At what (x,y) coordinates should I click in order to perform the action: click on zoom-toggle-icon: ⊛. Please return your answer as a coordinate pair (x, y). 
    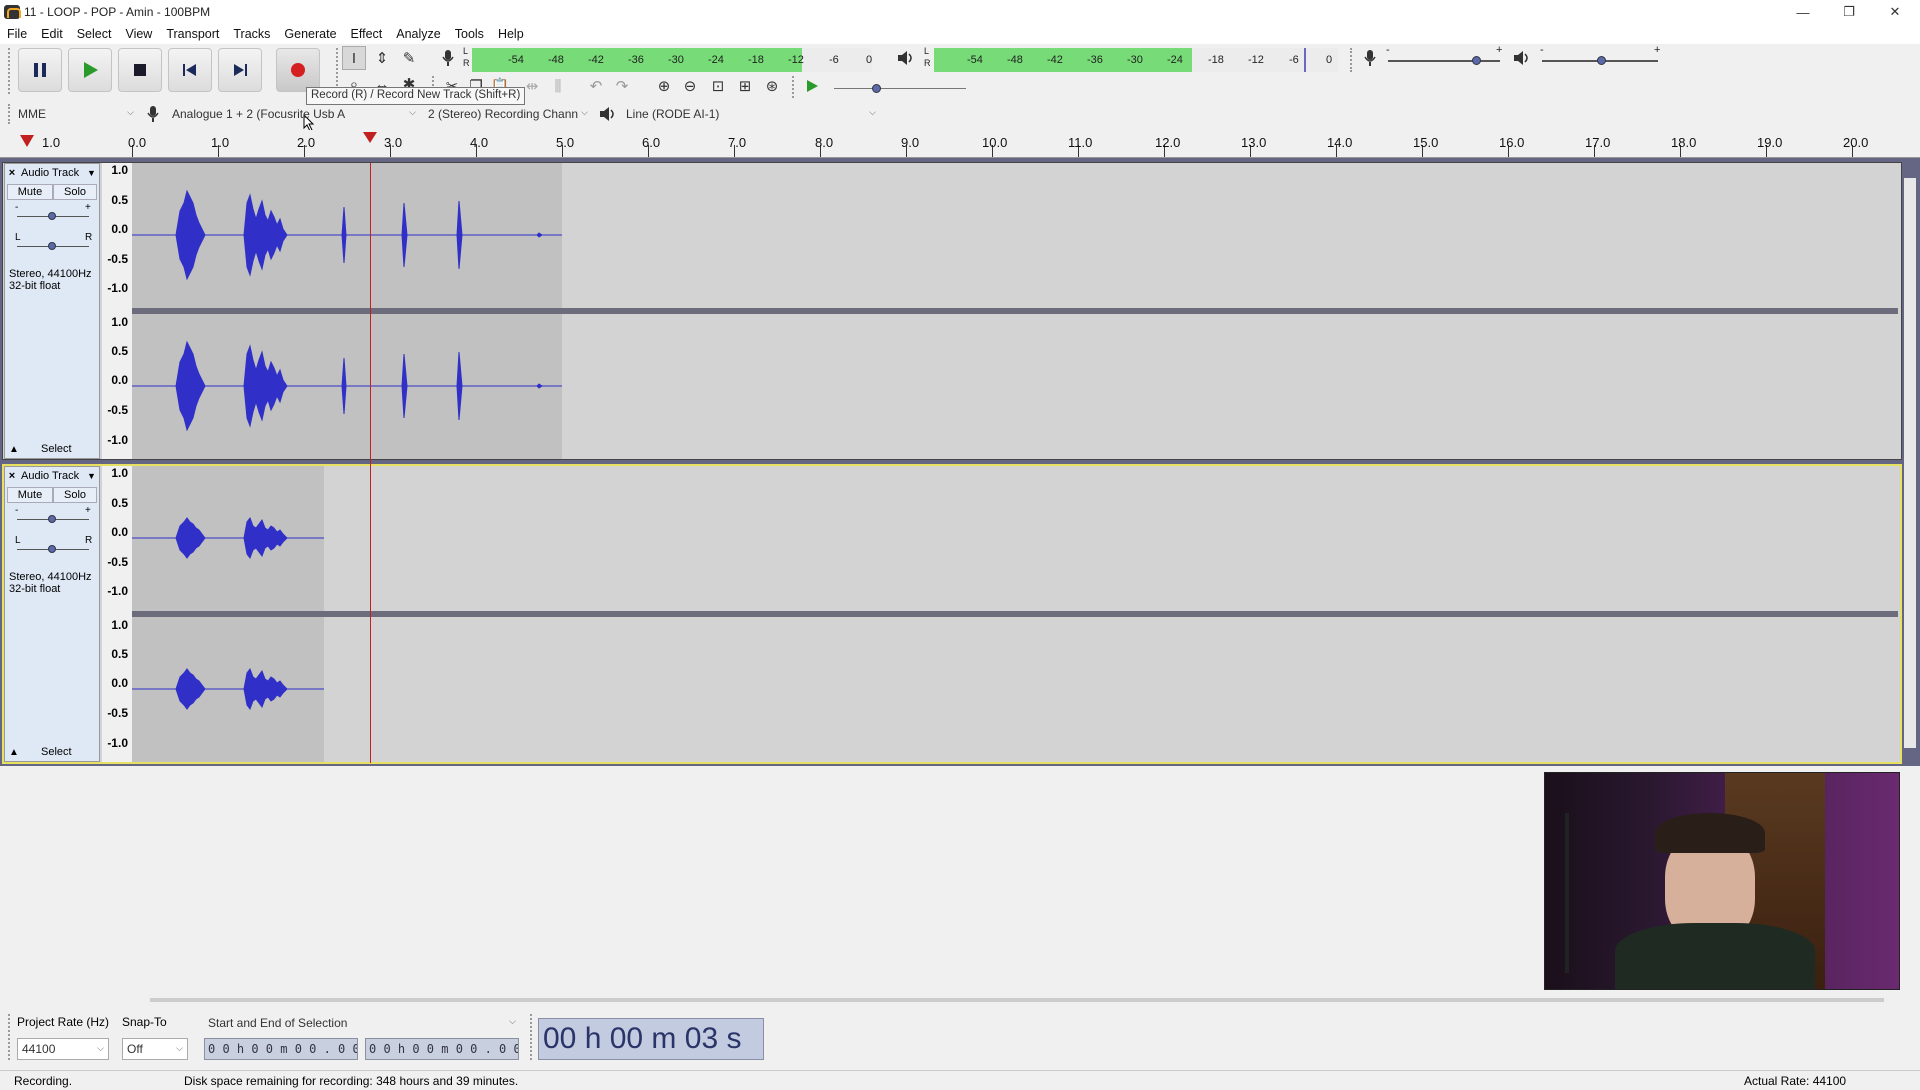
    Looking at the image, I should click on (772, 86).